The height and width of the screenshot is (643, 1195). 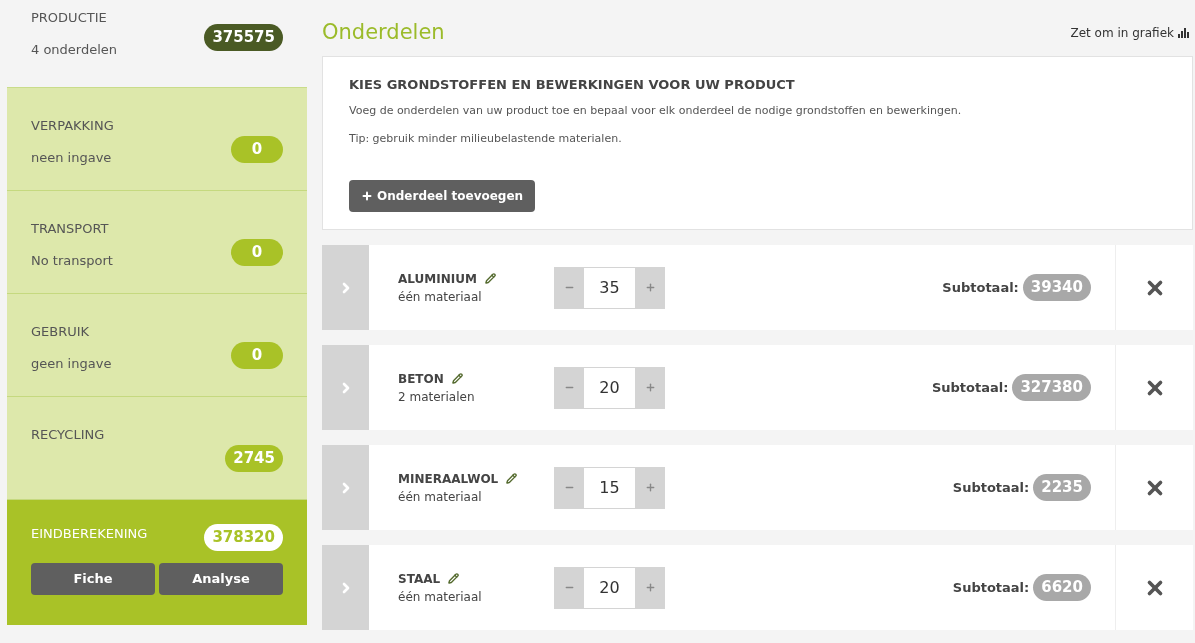 What do you see at coordinates (221, 578) in the screenshot?
I see `sidebar-button: Analyse` at bounding box center [221, 578].